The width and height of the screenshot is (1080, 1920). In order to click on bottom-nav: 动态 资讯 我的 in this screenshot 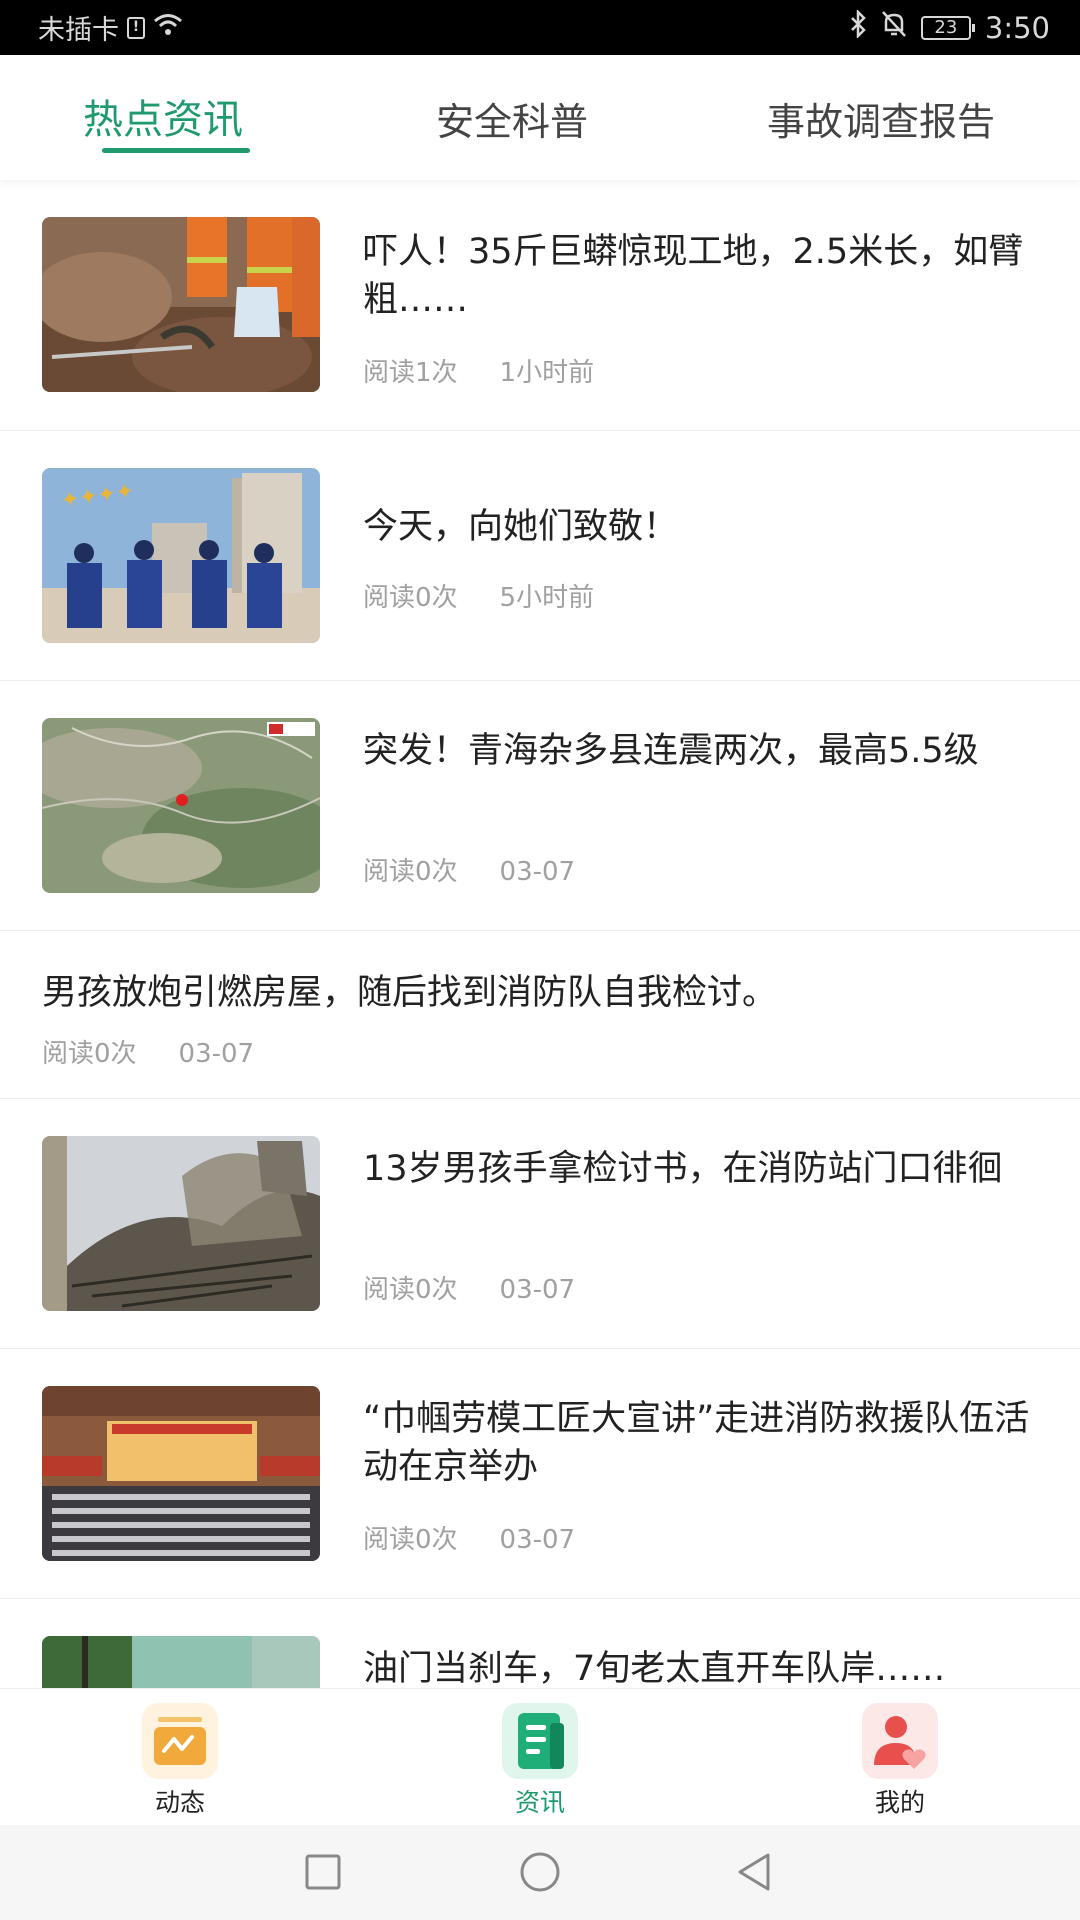, I will do `click(540, 1757)`.